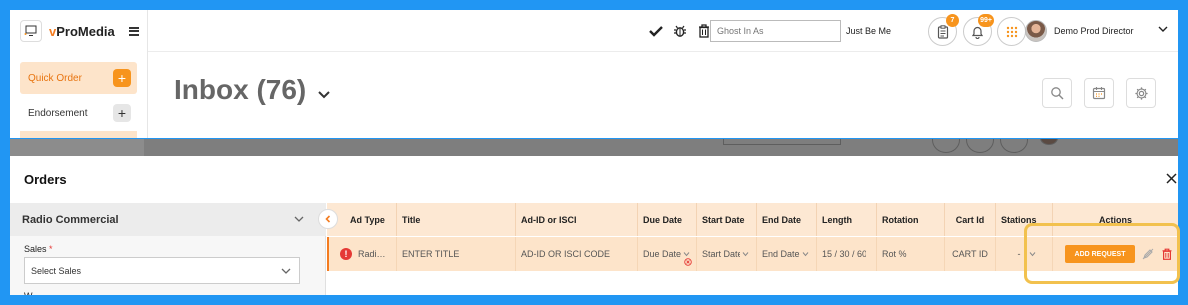  I want to click on bug-icon, so click(680, 31).